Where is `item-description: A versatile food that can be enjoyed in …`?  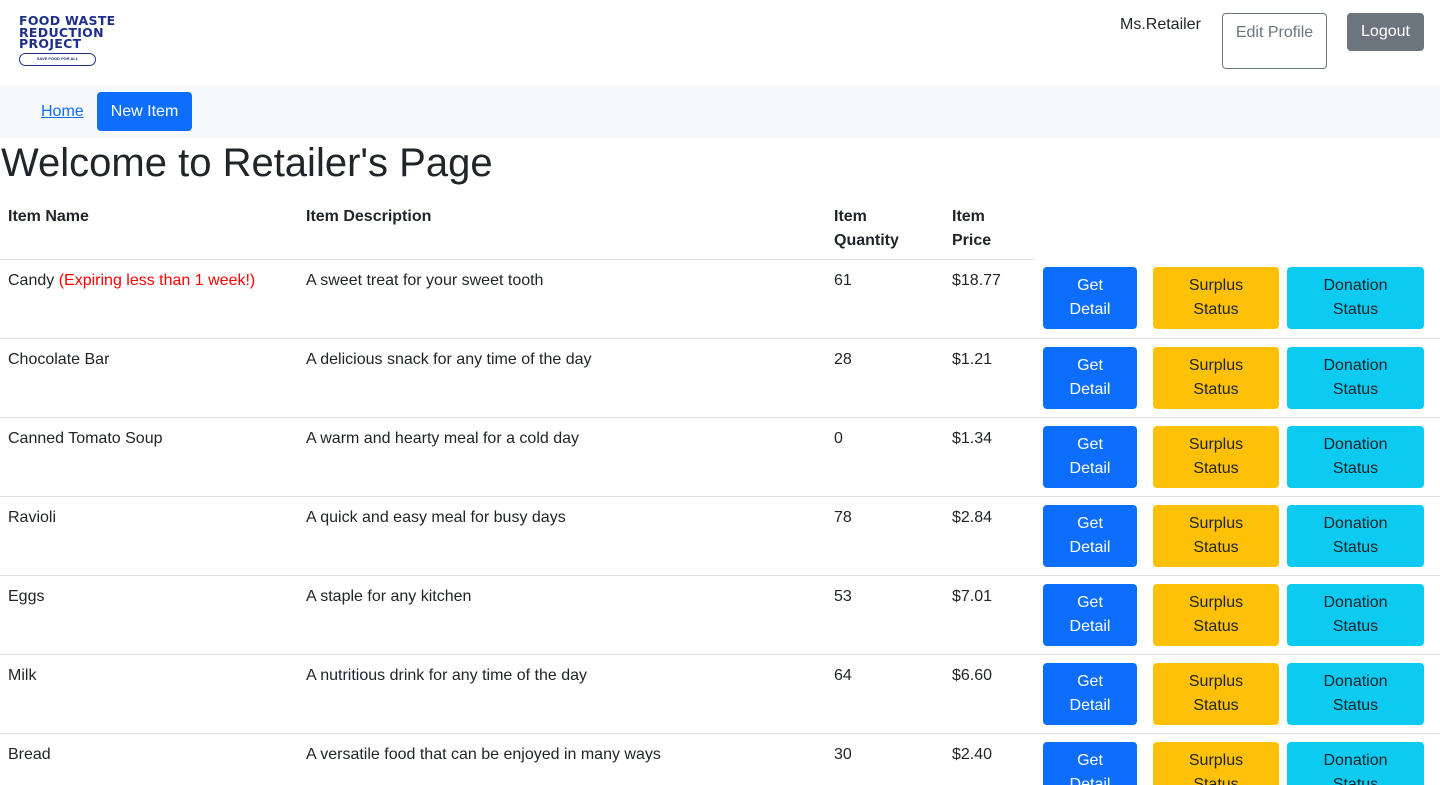
item-description: A versatile food that can be enjoyed in … is located at coordinates (562, 759).